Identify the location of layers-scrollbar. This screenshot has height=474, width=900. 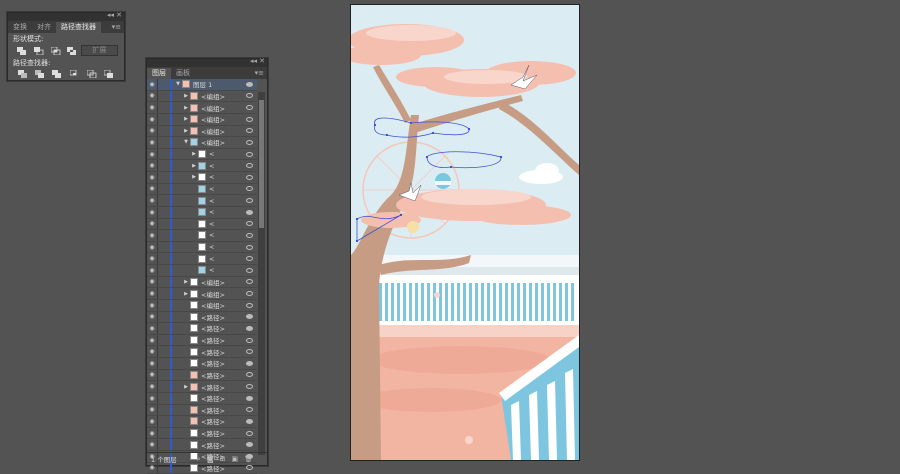
(261, 273).